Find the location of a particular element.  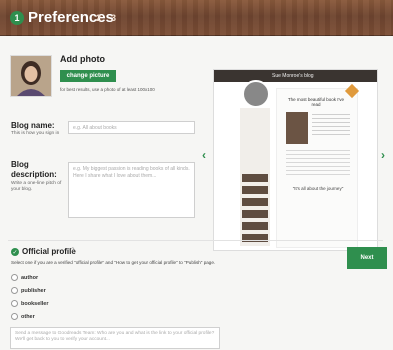

add-photo-title: Add photo is located at coordinates (82, 59).